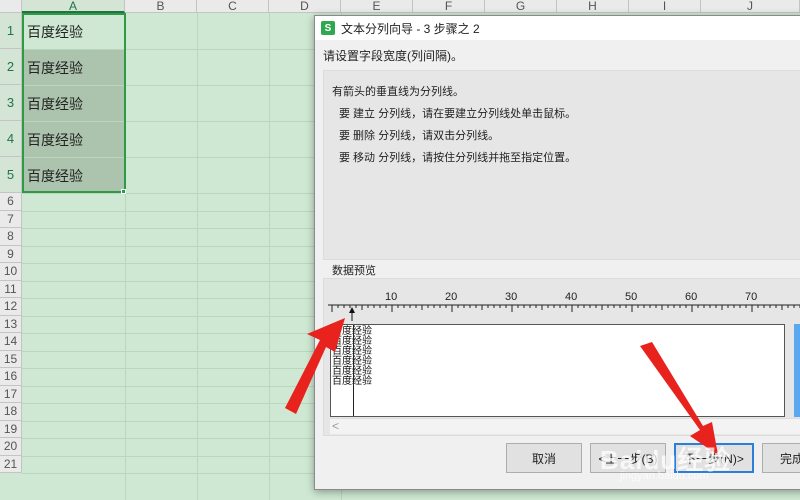 The image size is (800, 500). Describe the element at coordinates (73, 175) in the screenshot. I see `cell-a5: 百度经验` at that location.